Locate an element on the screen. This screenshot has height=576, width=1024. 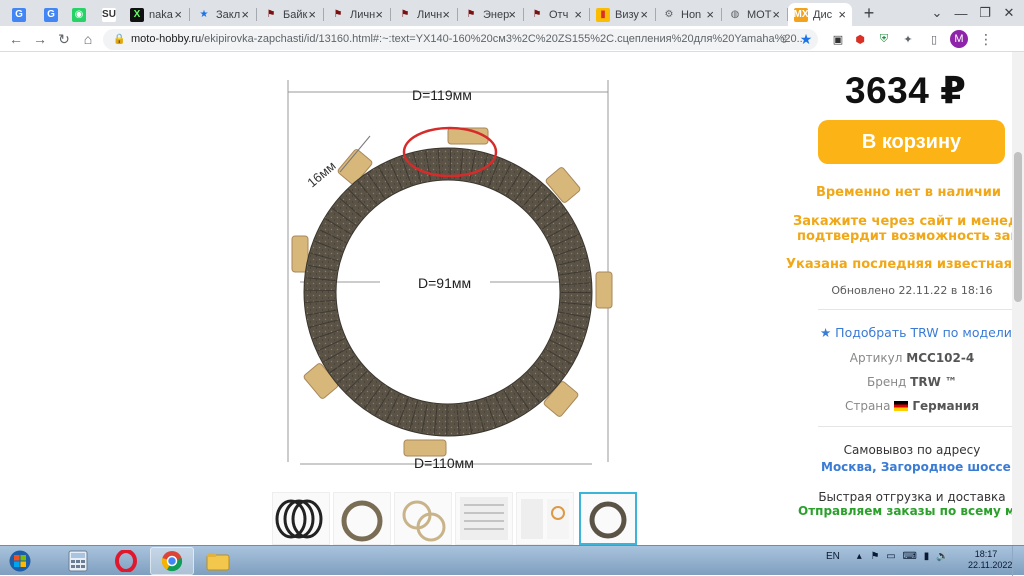
usa-flag-icon: ▭ is located at coordinates (890, 556).